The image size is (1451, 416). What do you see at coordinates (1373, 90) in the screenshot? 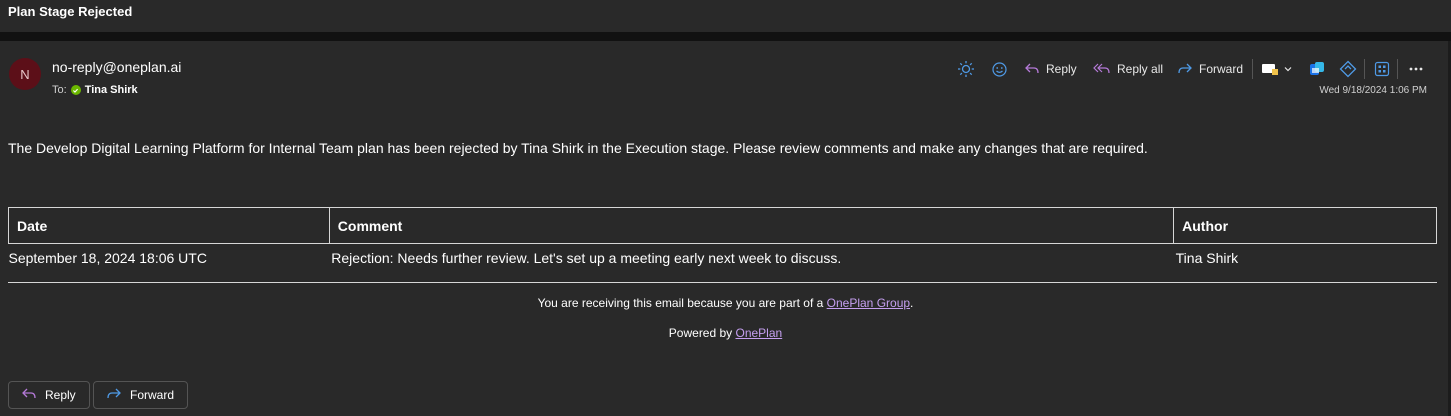
I see `received-timestamp: Wed 9/18/2024 1:06 PM` at bounding box center [1373, 90].